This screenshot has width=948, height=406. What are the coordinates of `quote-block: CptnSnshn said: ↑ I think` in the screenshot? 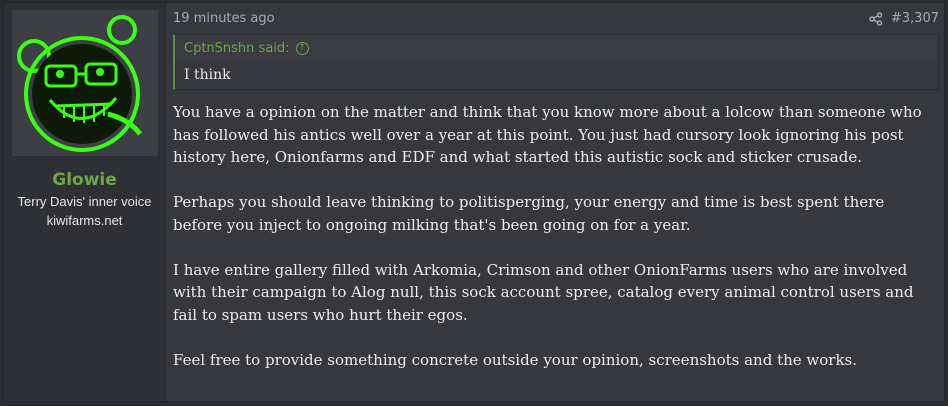 It's located at (556, 62).